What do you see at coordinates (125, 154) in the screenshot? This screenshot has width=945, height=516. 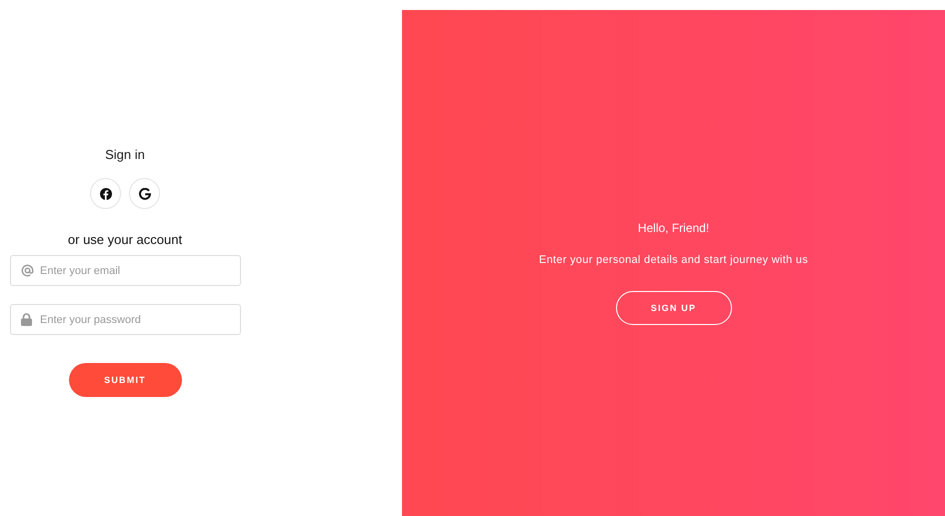 I see `sign-in-heading: Sign in` at bounding box center [125, 154].